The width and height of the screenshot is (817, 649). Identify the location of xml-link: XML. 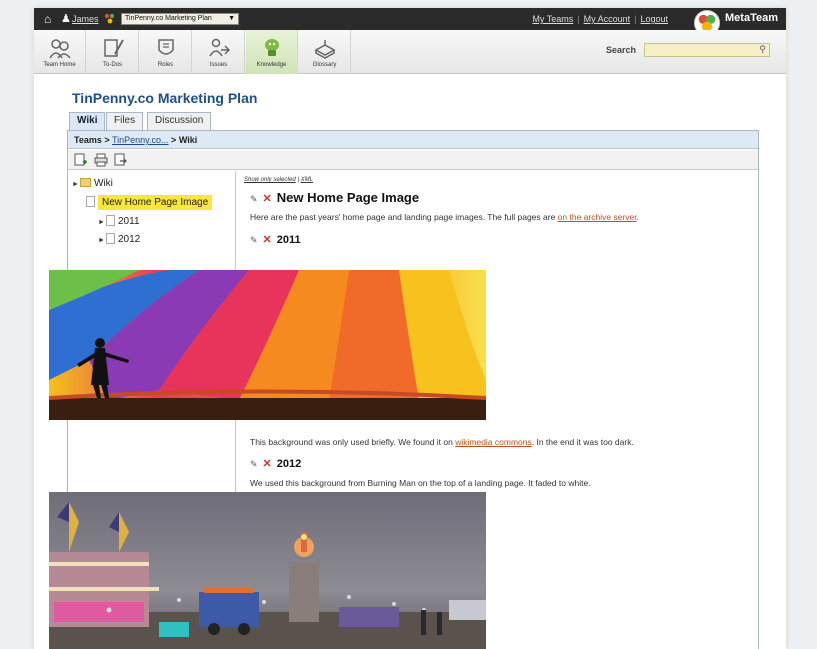
(307, 180).